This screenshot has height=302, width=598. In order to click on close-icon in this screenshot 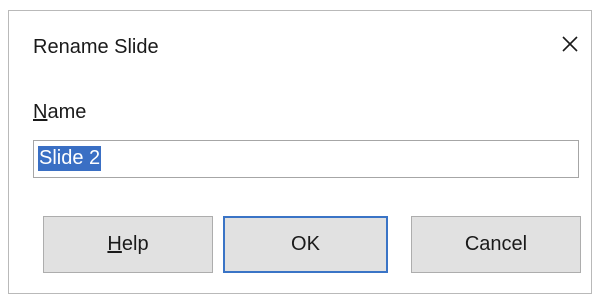, I will do `click(570, 44)`.